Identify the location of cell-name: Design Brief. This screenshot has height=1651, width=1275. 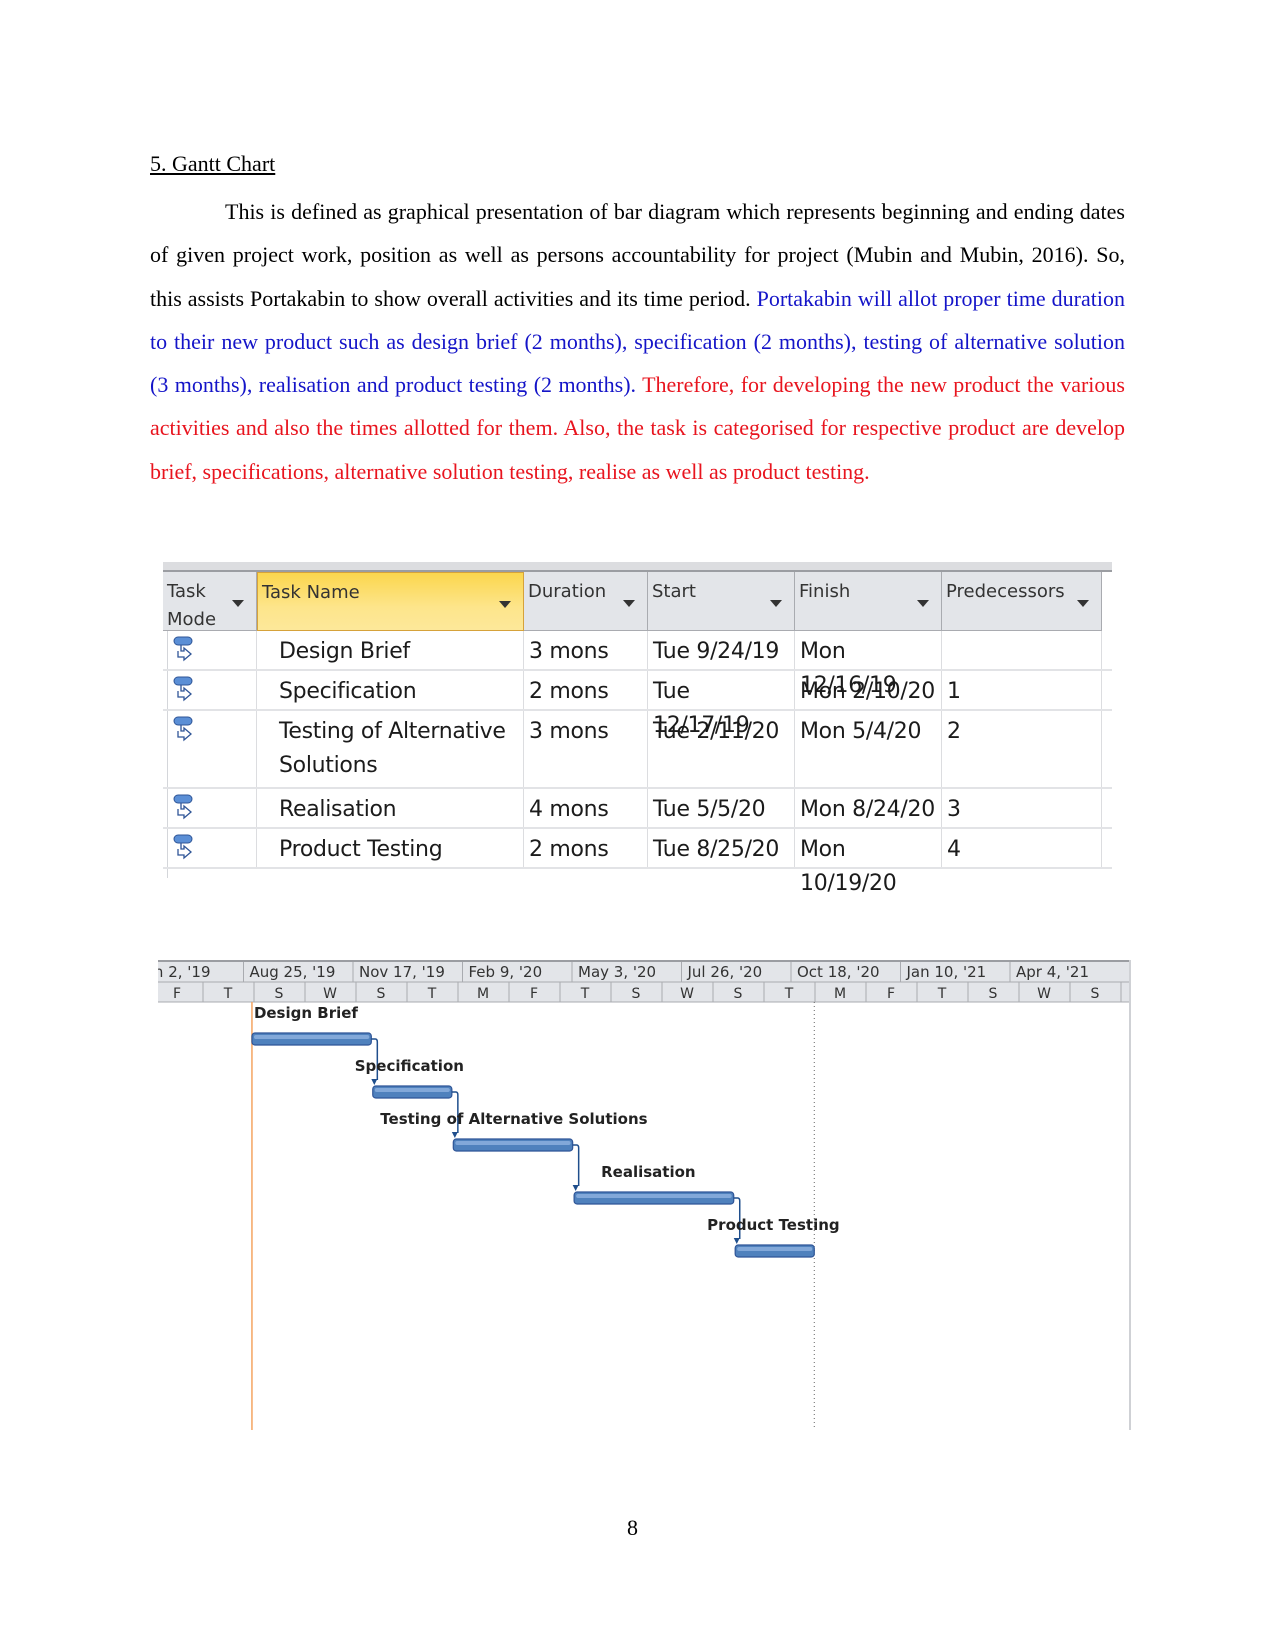
(390, 650).